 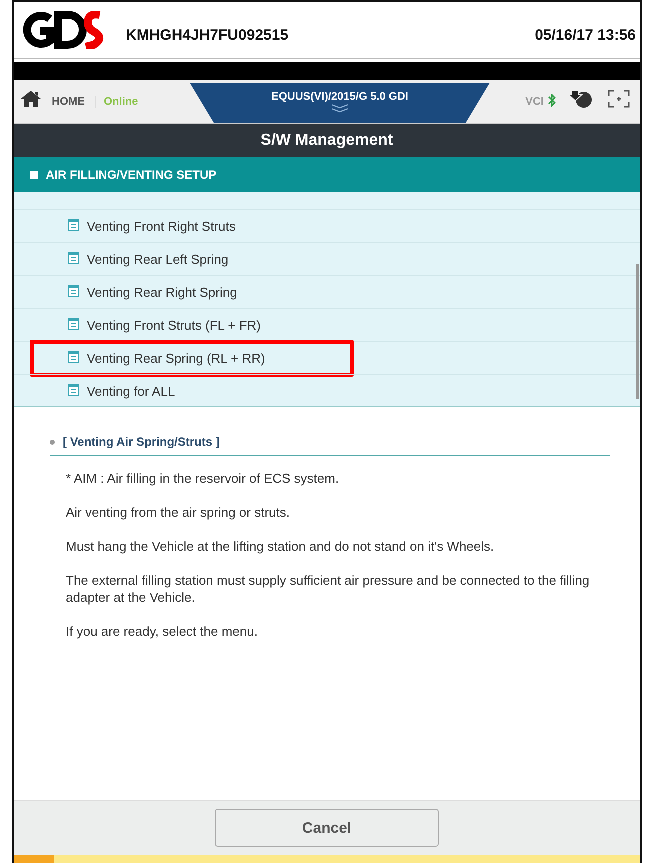 What do you see at coordinates (178, 512) in the screenshot?
I see `info-paragraph: Air venting from the air spring or struts.` at bounding box center [178, 512].